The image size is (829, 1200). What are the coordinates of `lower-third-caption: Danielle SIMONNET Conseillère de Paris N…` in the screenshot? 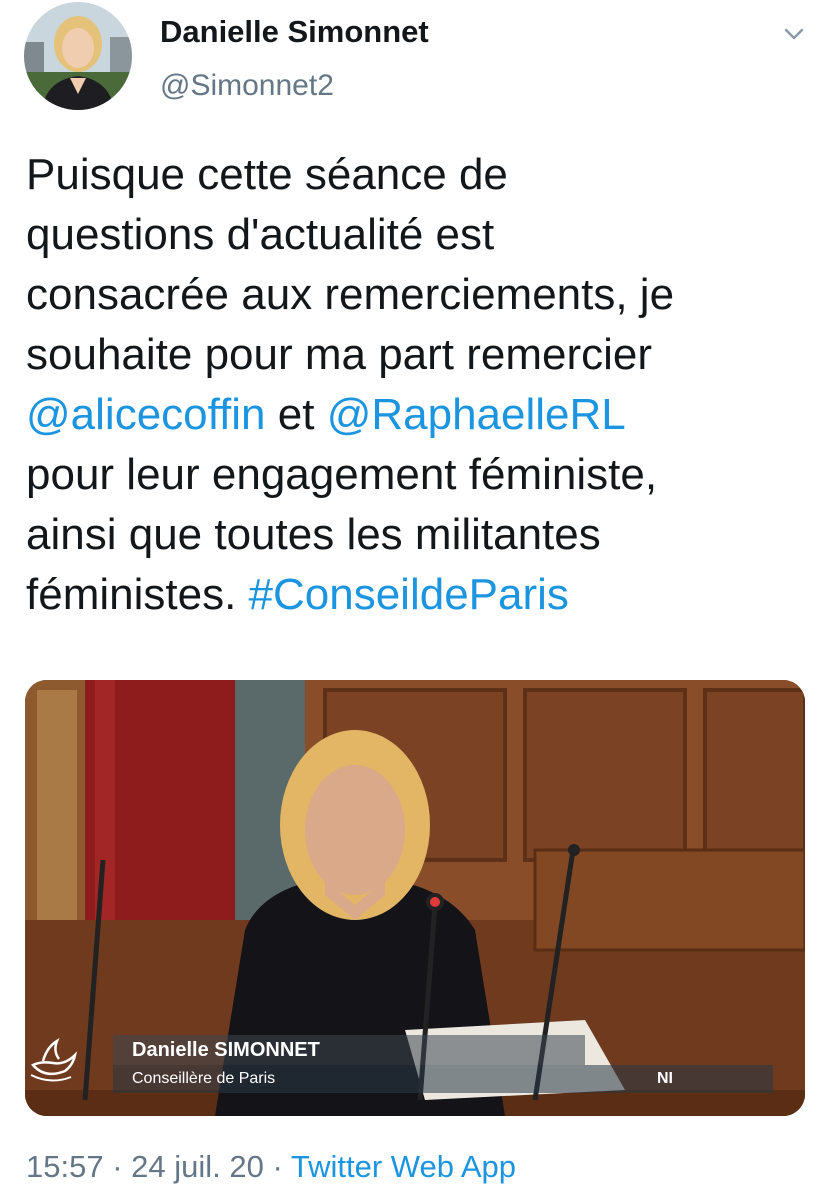 It's located at (415, 1064).